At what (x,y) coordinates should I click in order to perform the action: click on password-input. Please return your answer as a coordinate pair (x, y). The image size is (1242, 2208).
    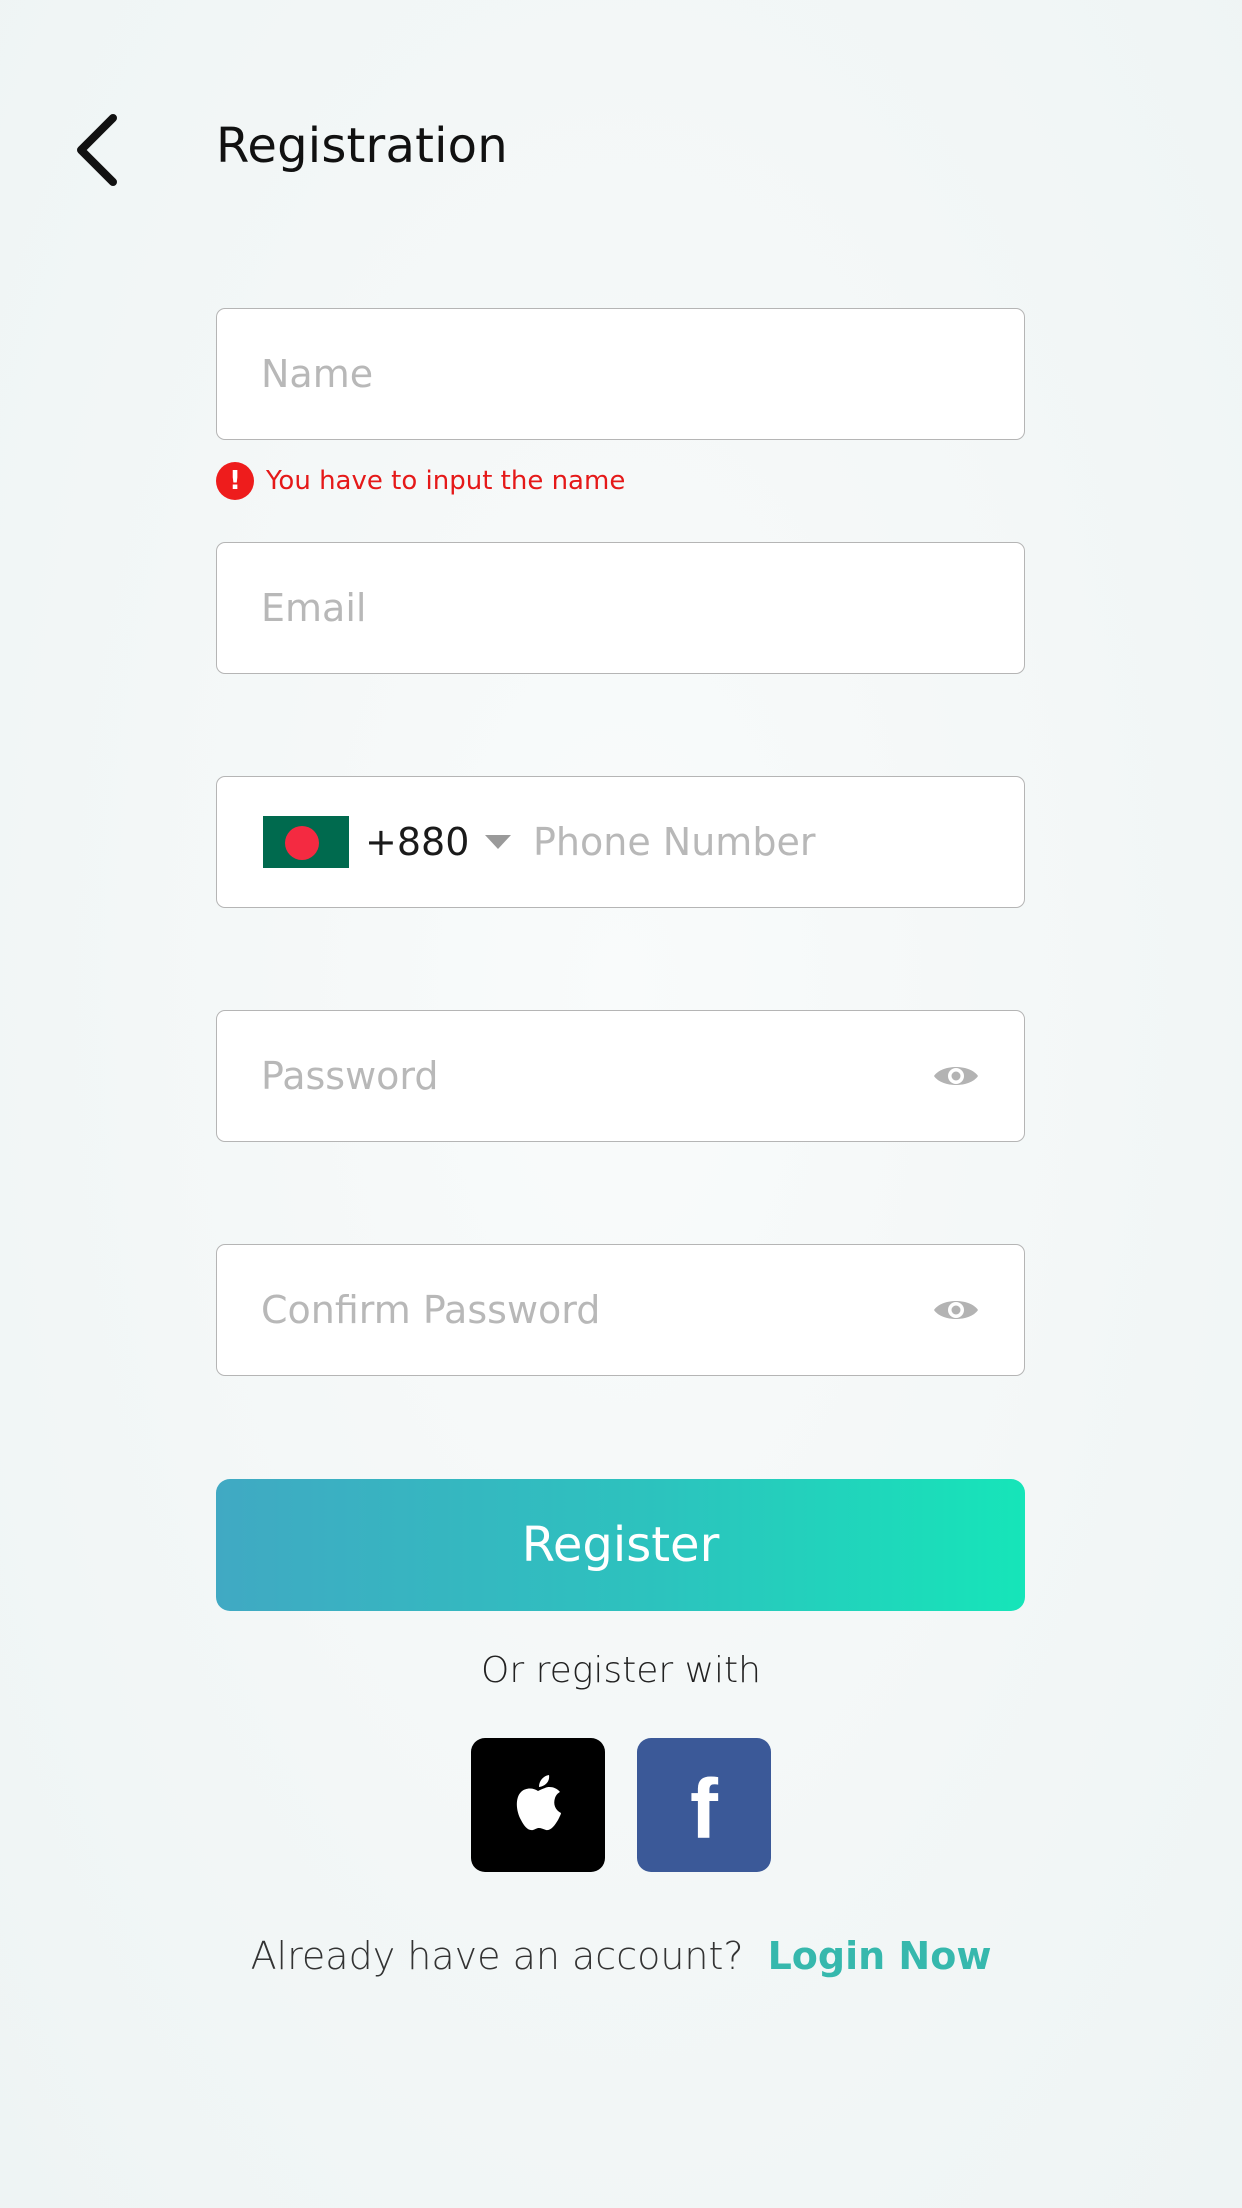
    Looking at the image, I should click on (620, 1076).